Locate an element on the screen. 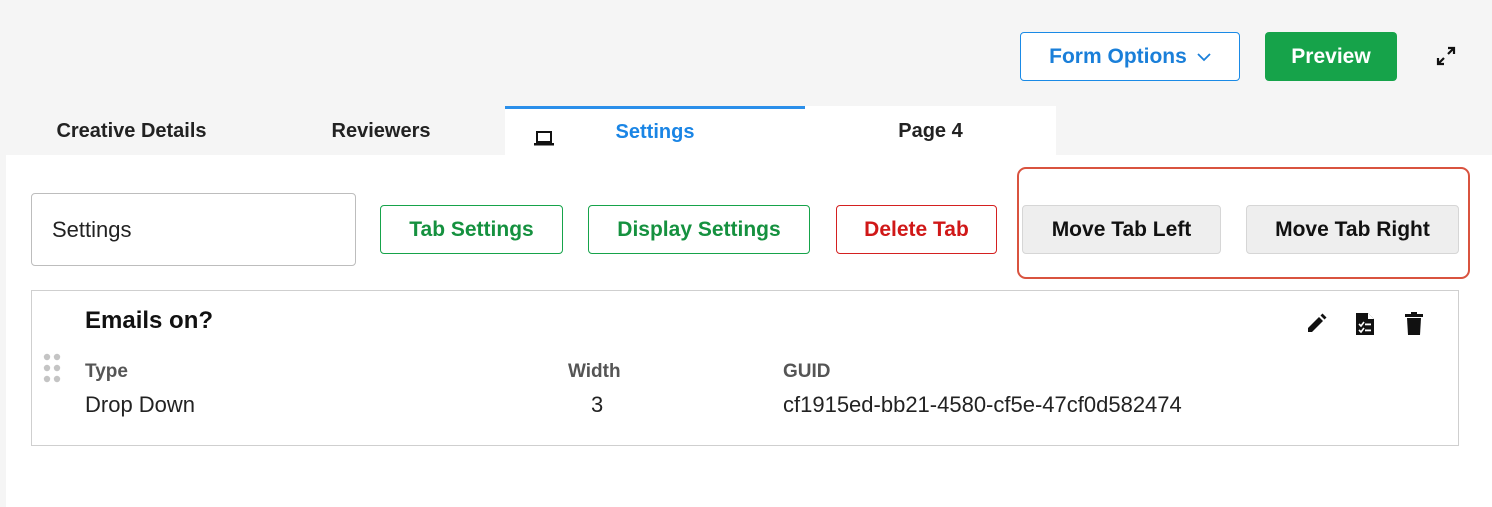 The width and height of the screenshot is (1492, 507). tab-settings: Settings is located at coordinates (655, 131).